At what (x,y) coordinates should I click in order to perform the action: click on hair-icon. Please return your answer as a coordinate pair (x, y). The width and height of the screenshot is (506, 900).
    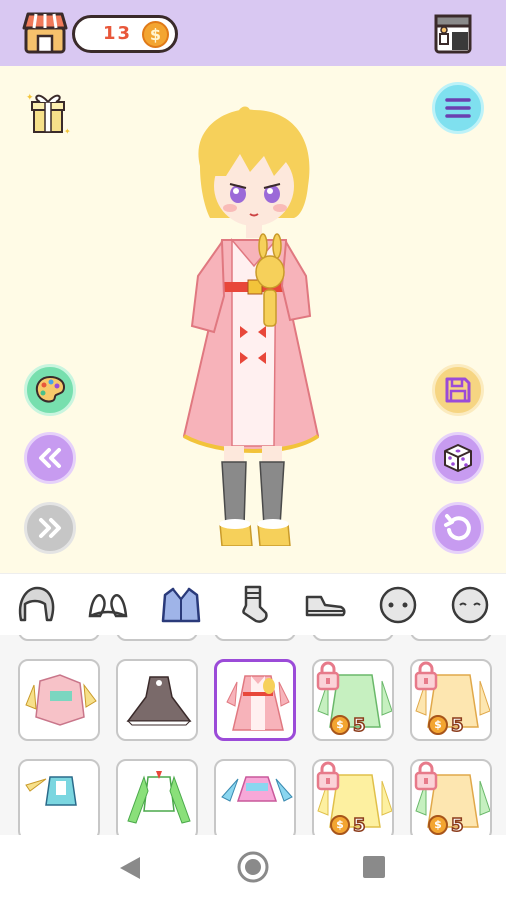
    Looking at the image, I should click on (37, 603).